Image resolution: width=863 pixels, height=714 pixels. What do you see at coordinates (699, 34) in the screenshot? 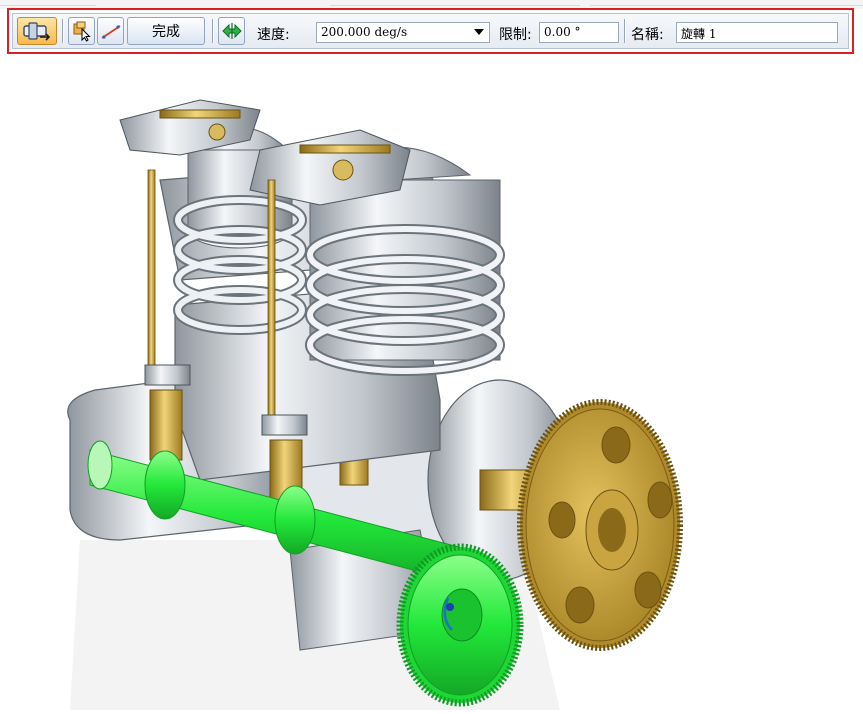
I see `name-value: 旋轉 1` at bounding box center [699, 34].